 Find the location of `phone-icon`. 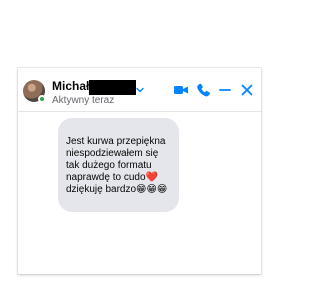

phone-icon is located at coordinates (203, 90).